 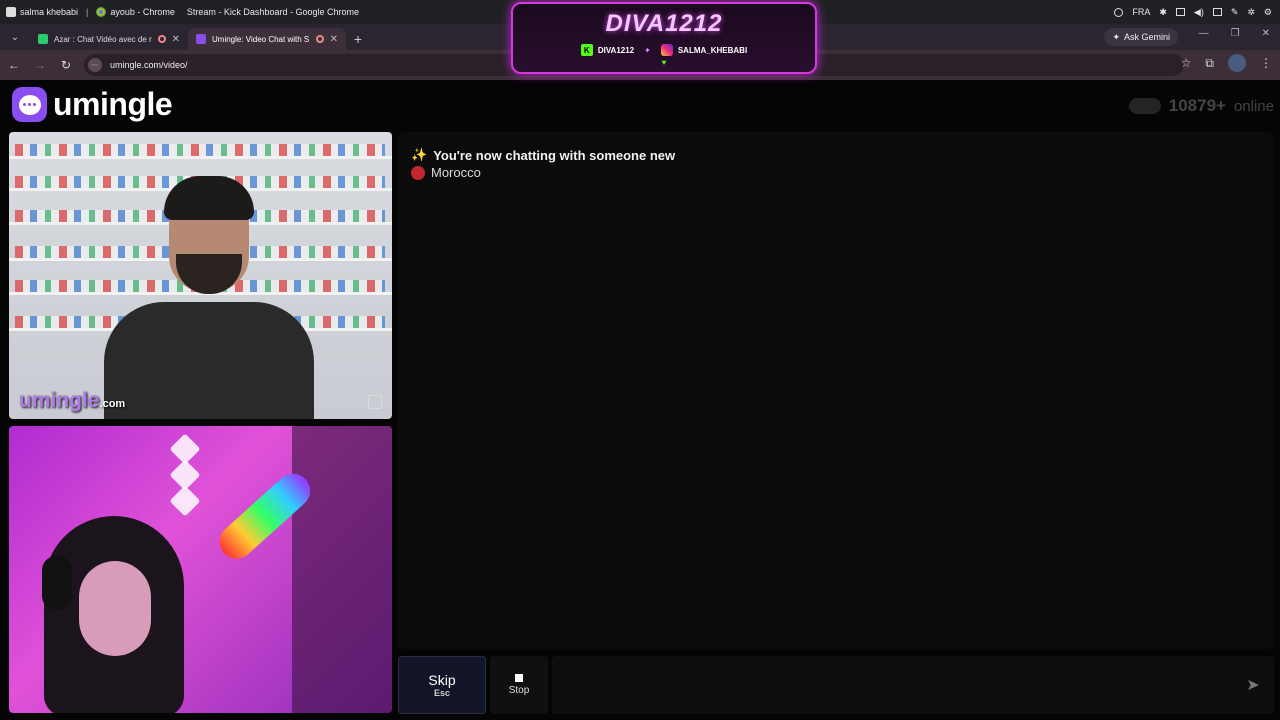 I want to click on language-indicator: FRA, so click(x=1141, y=12).